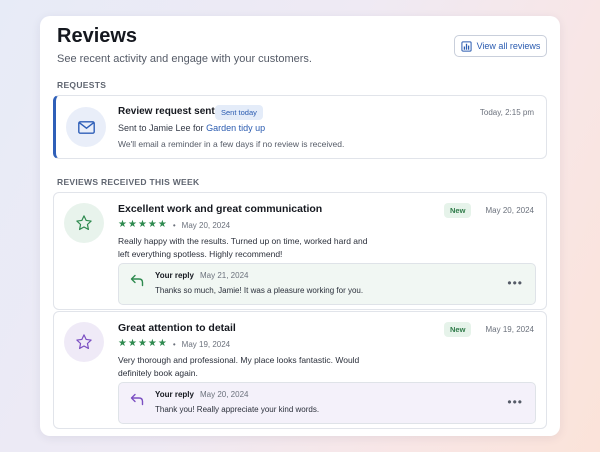 The width and height of the screenshot is (600, 452). Describe the element at coordinates (177, 328) in the screenshot. I see `review-title: Great attention to detail` at that location.